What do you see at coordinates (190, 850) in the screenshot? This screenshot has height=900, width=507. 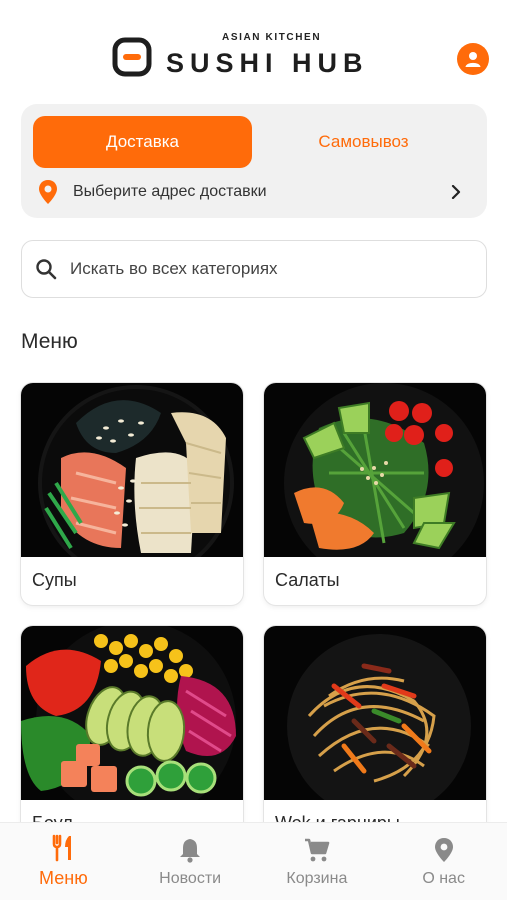 I see `bell-icon` at bounding box center [190, 850].